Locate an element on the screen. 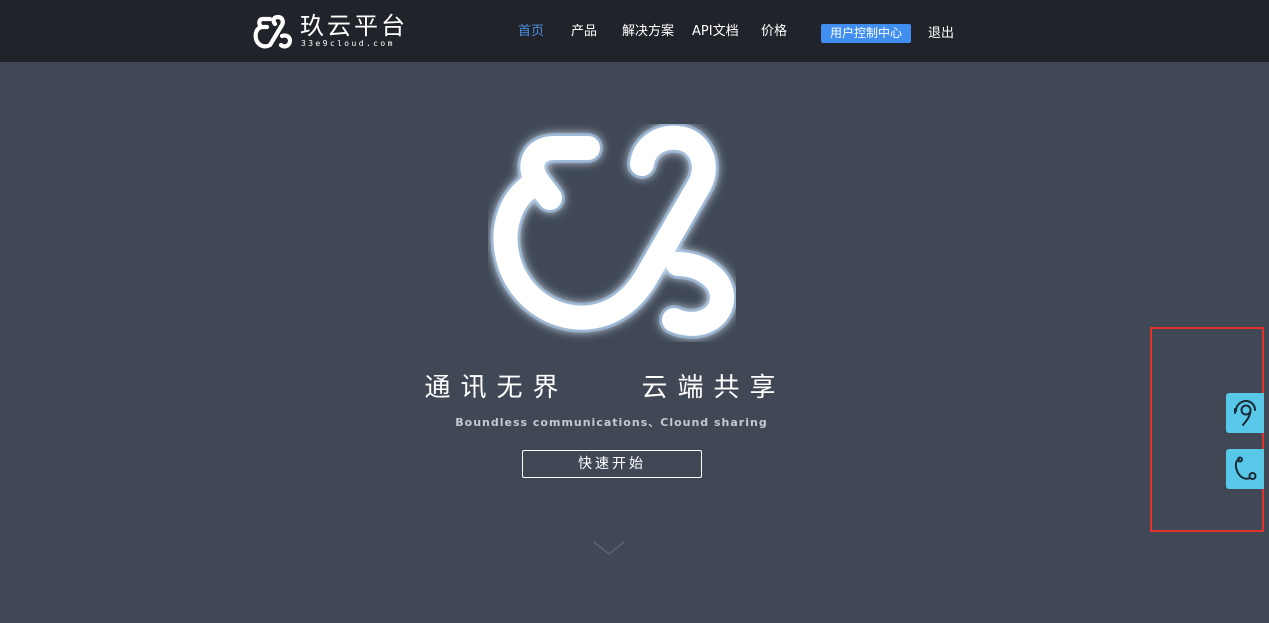  chevron-down-icon is located at coordinates (609, 548).